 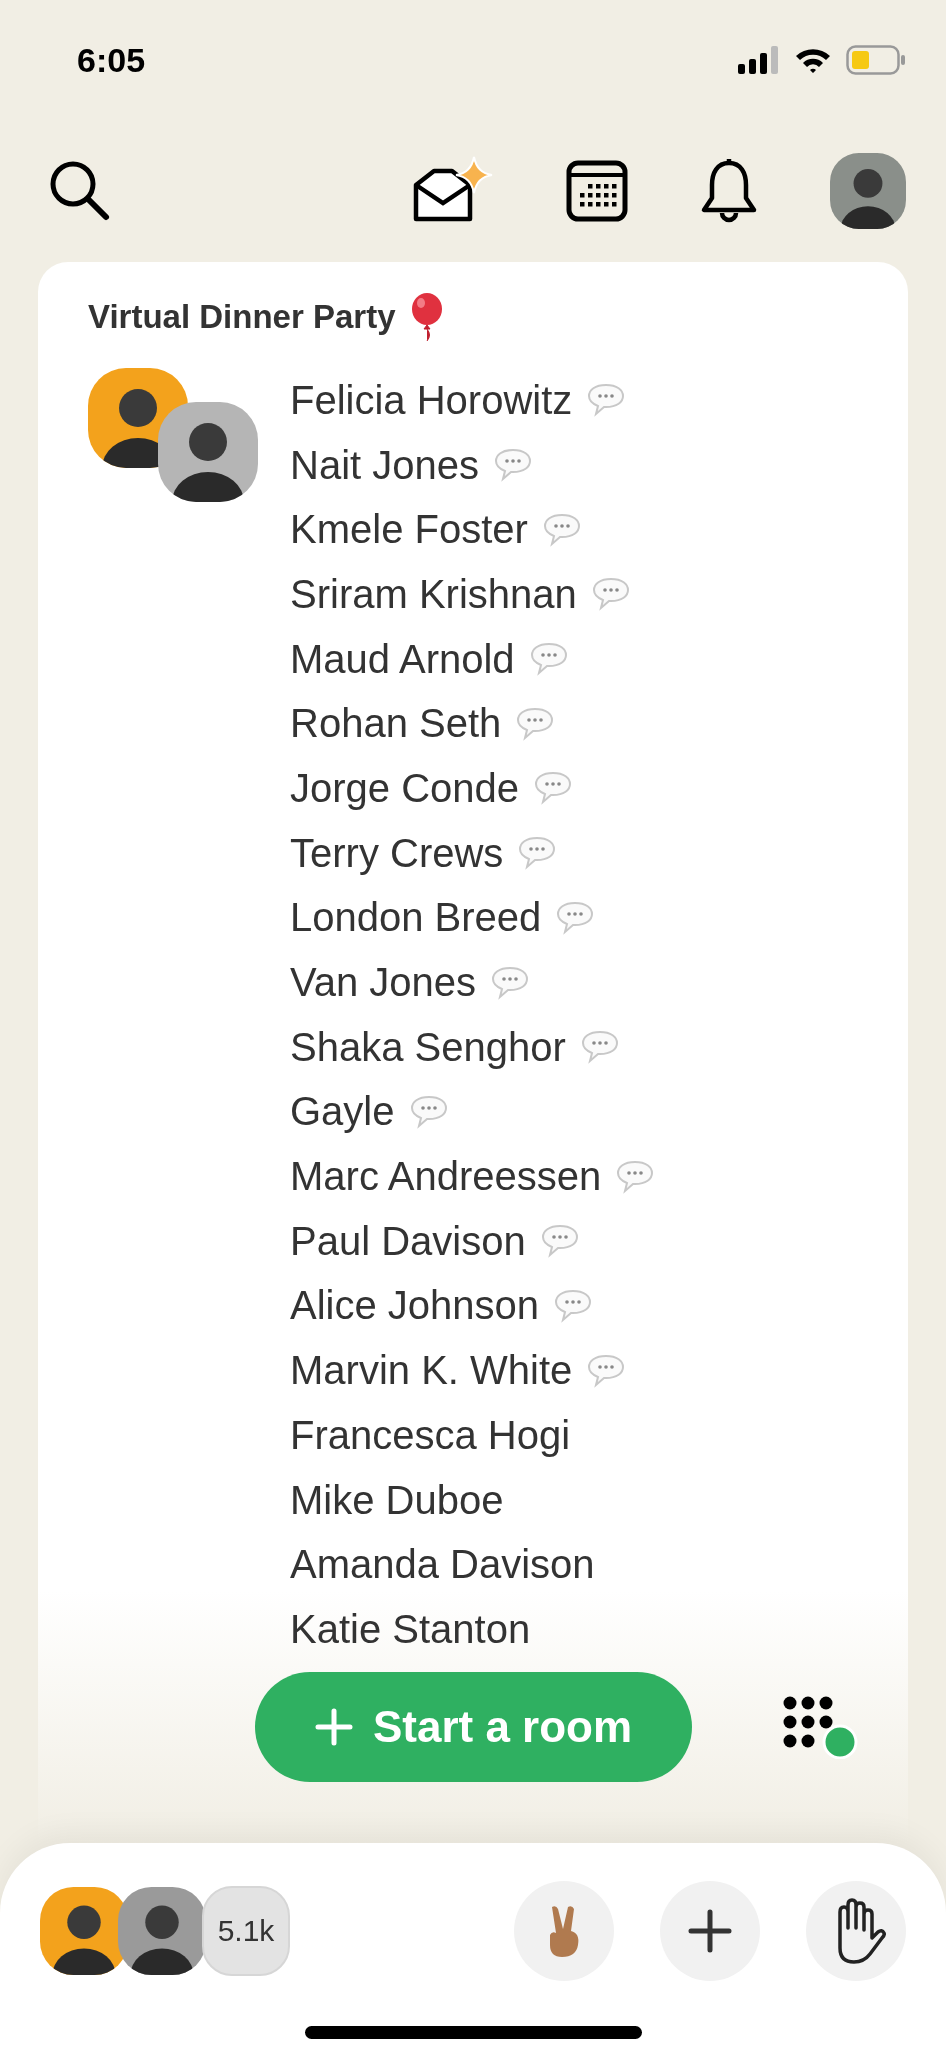 What do you see at coordinates (759, 60) in the screenshot?
I see `signal-icon` at bounding box center [759, 60].